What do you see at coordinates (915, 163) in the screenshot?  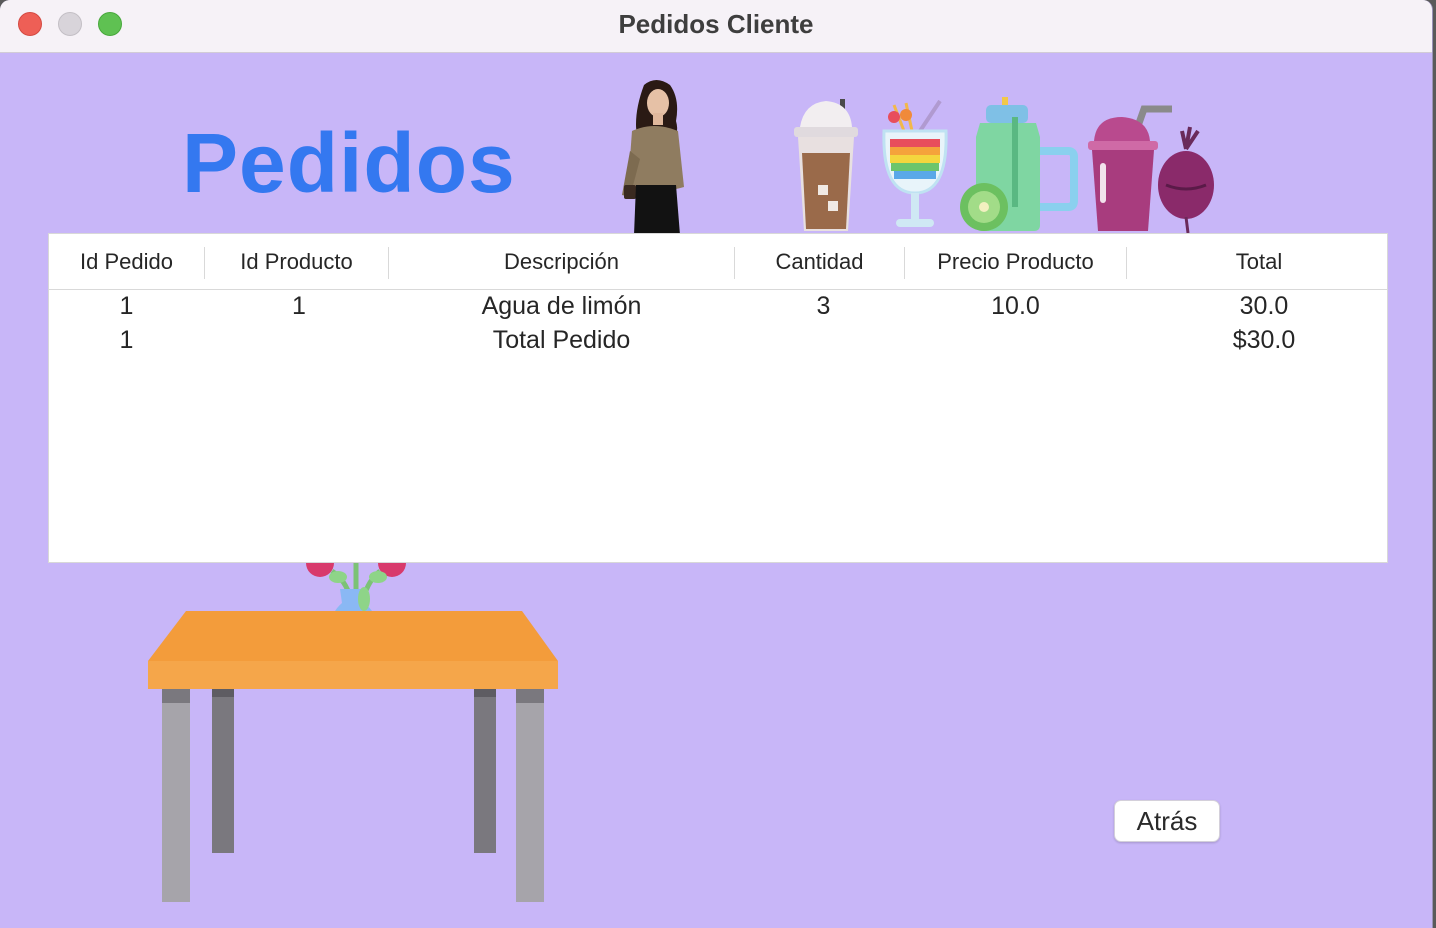 I see `rainbow-drink-icon` at bounding box center [915, 163].